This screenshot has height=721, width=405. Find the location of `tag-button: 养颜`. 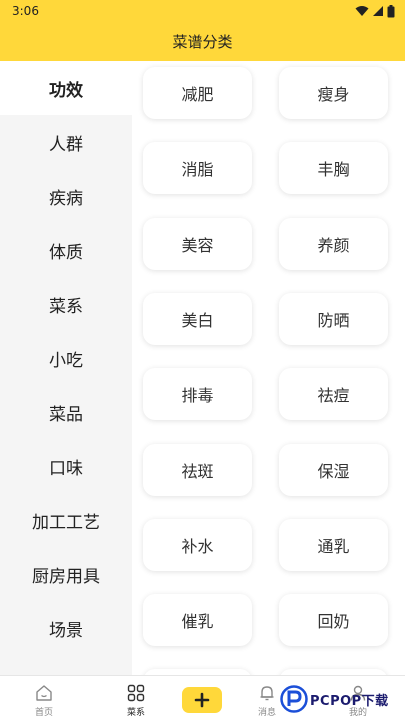

tag-button: 养颜 is located at coordinates (333, 244).